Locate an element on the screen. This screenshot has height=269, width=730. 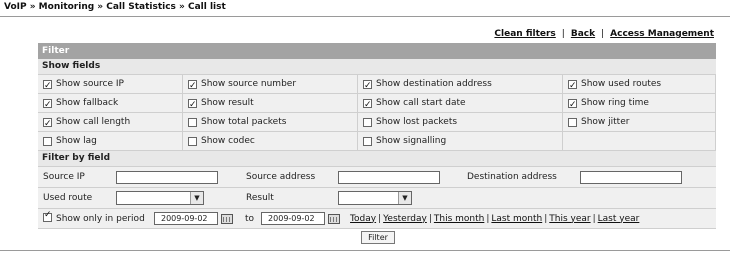
field-label: Show call length is located at coordinates (93, 122).